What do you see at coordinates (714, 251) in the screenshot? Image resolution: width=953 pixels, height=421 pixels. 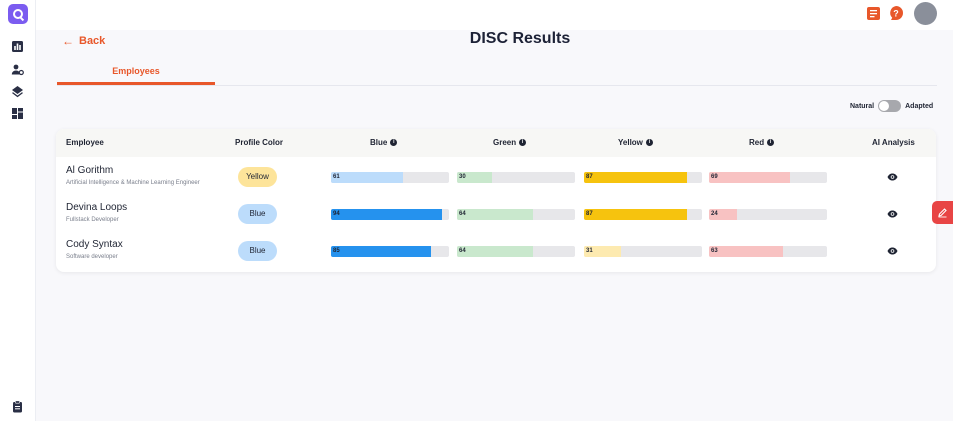 I see `red-score-value: 63` at bounding box center [714, 251].